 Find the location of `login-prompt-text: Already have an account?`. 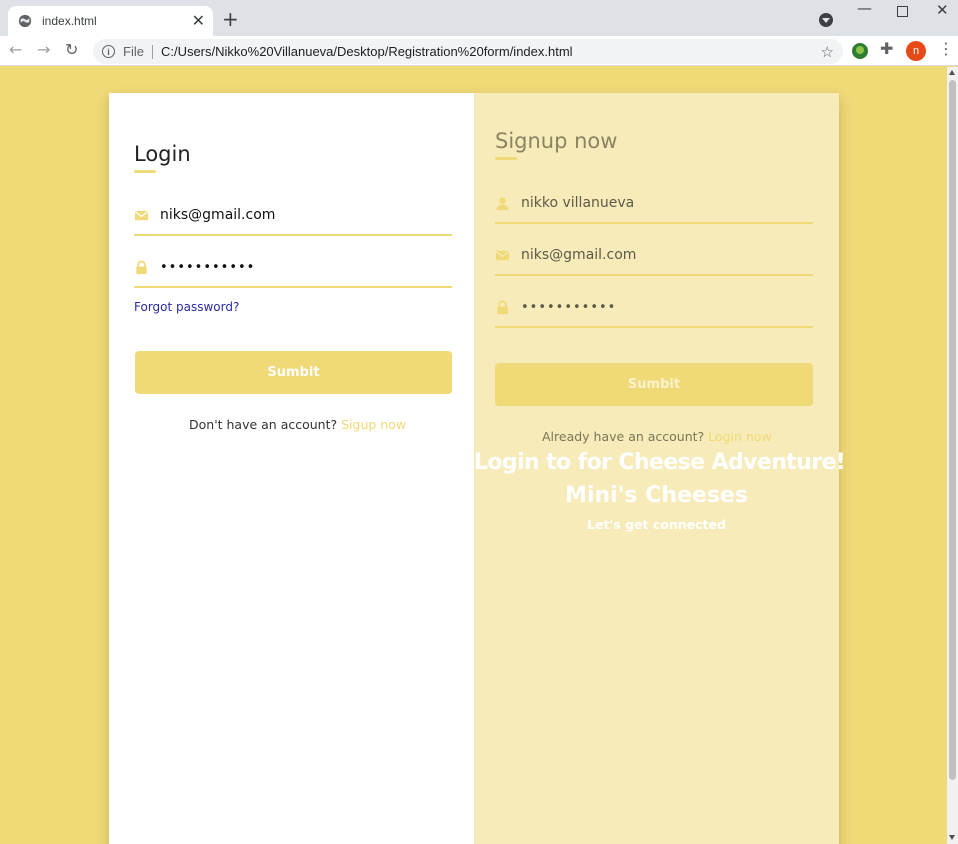

login-prompt-text: Already have an account? is located at coordinates (623, 436).